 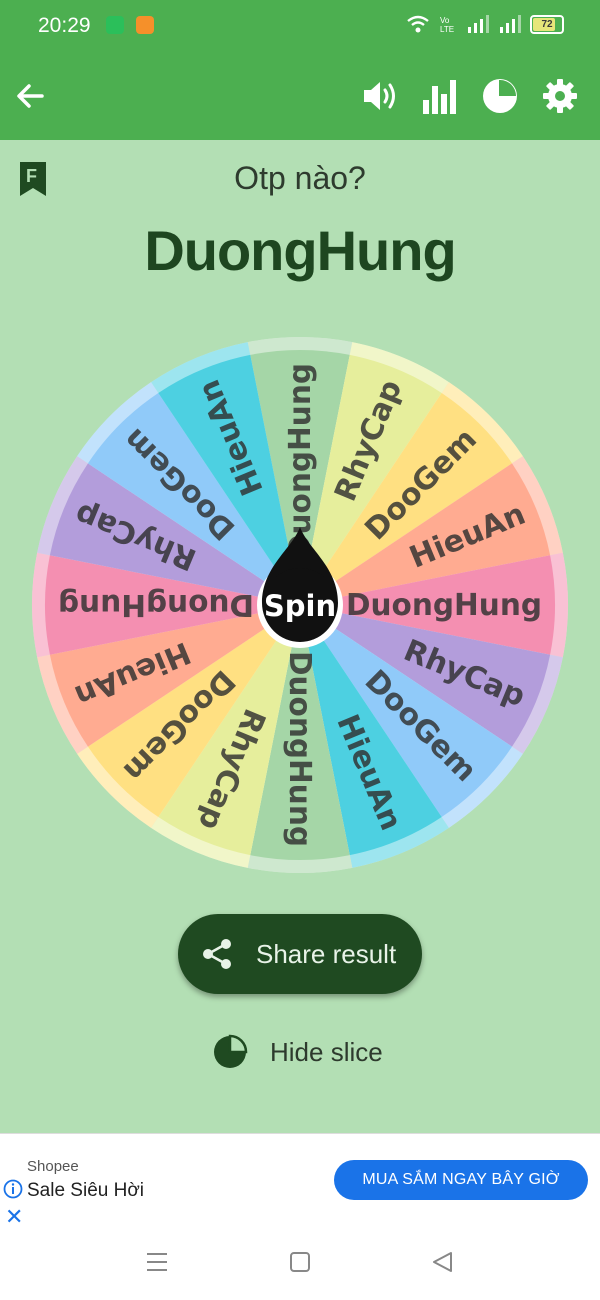 I want to click on volte-icon: Vo LTE, so click(x=447, y=25).